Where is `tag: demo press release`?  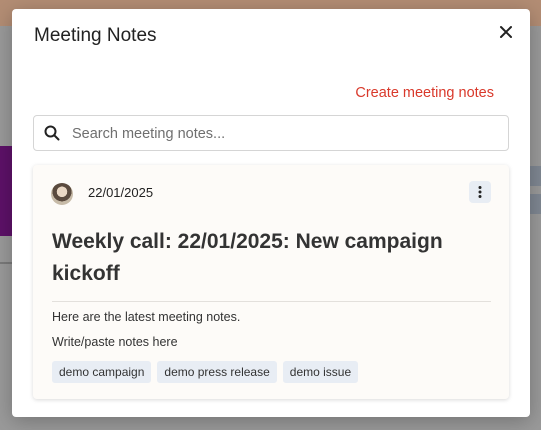
tag: demo press release is located at coordinates (217, 372).